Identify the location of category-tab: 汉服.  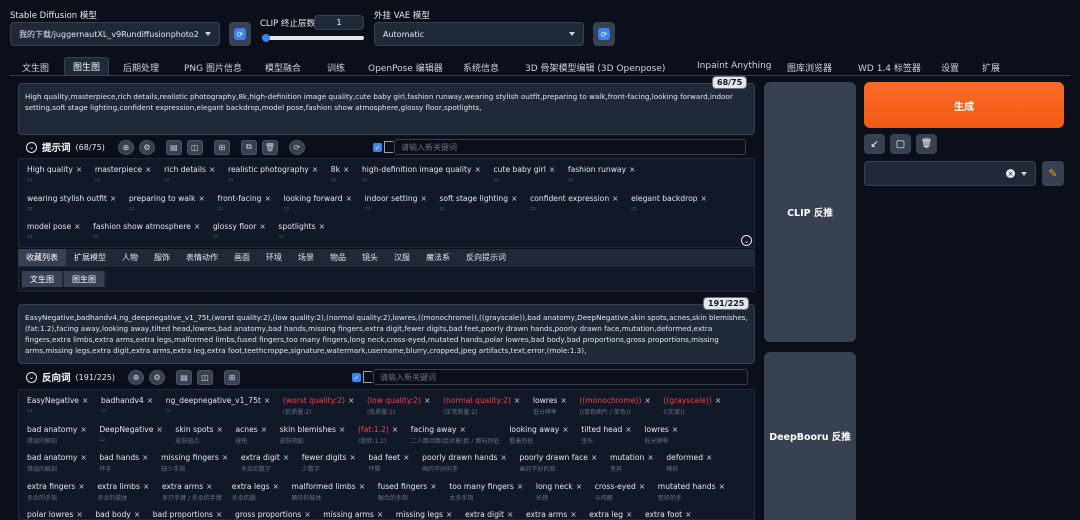
(402, 257).